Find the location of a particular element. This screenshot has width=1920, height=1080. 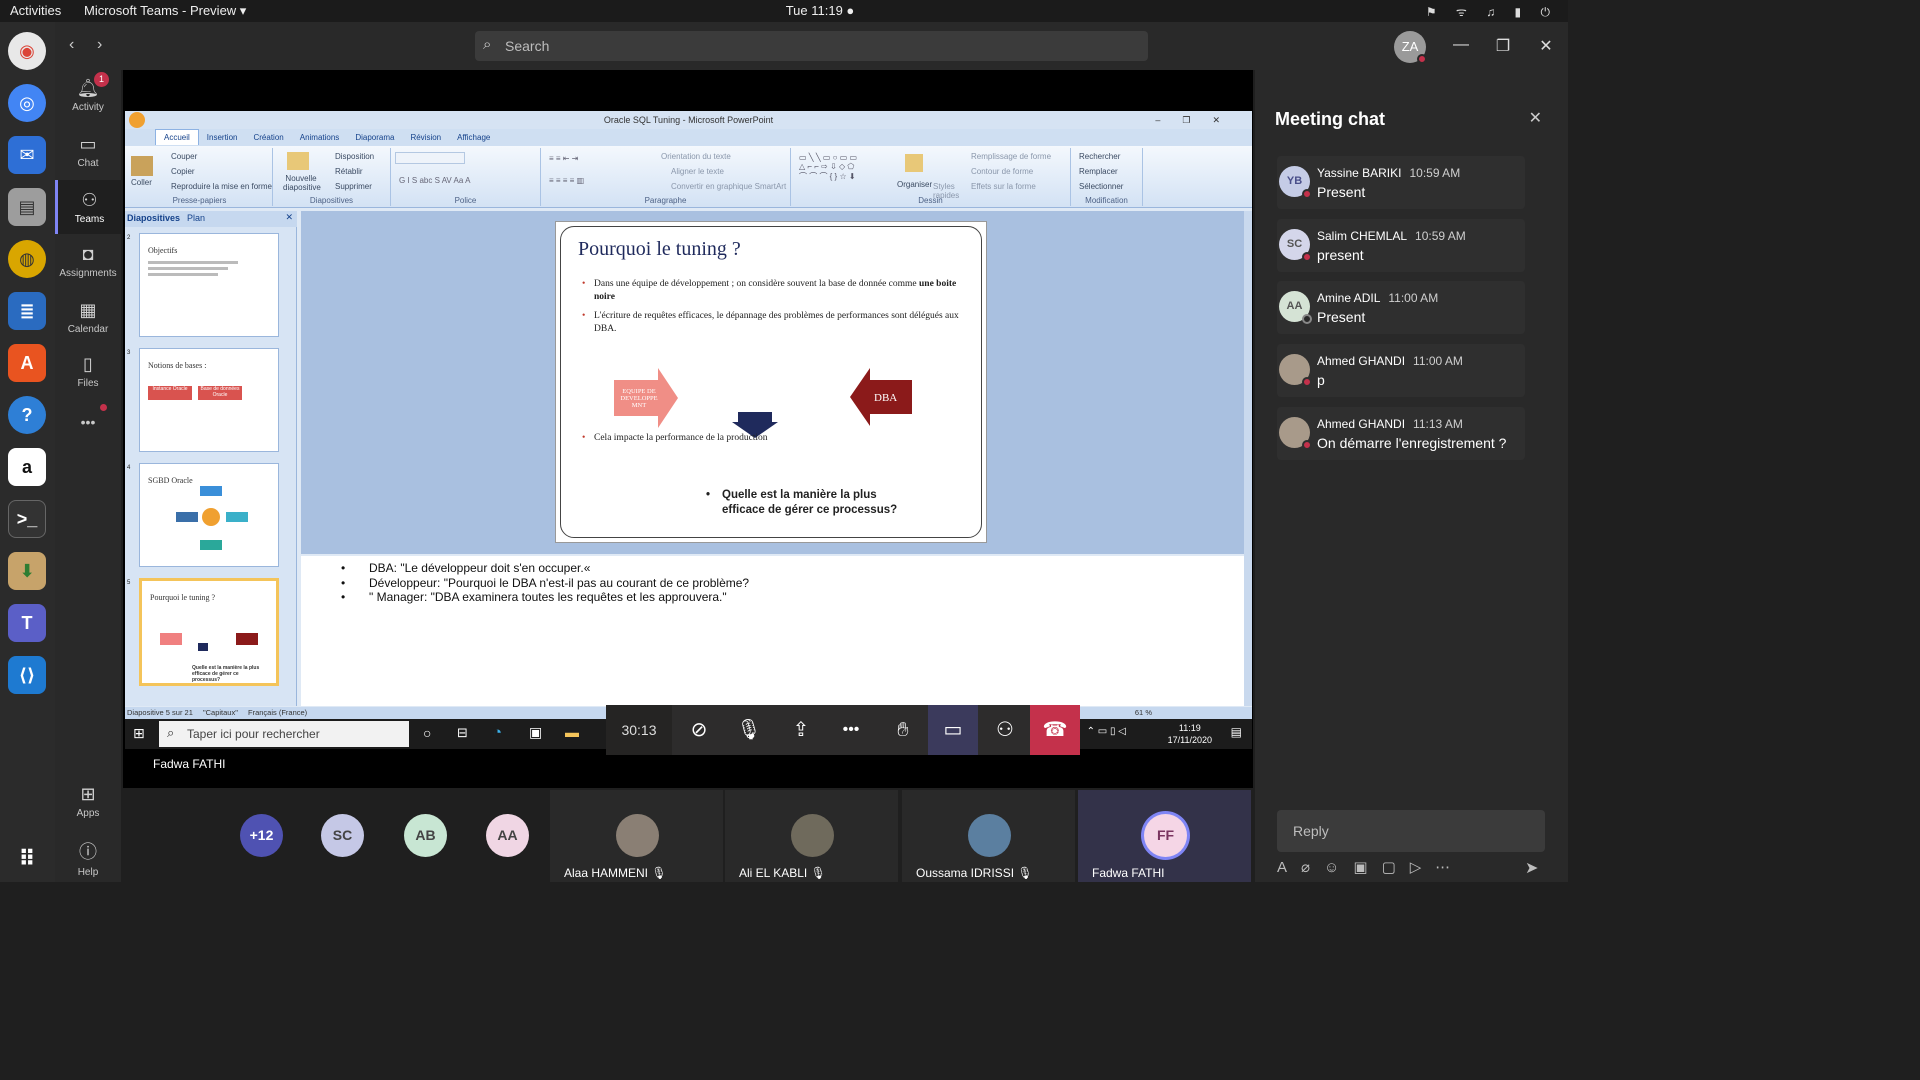

participant-tile: Alaa HAMMENI 🎙︎ is located at coordinates (636, 836).